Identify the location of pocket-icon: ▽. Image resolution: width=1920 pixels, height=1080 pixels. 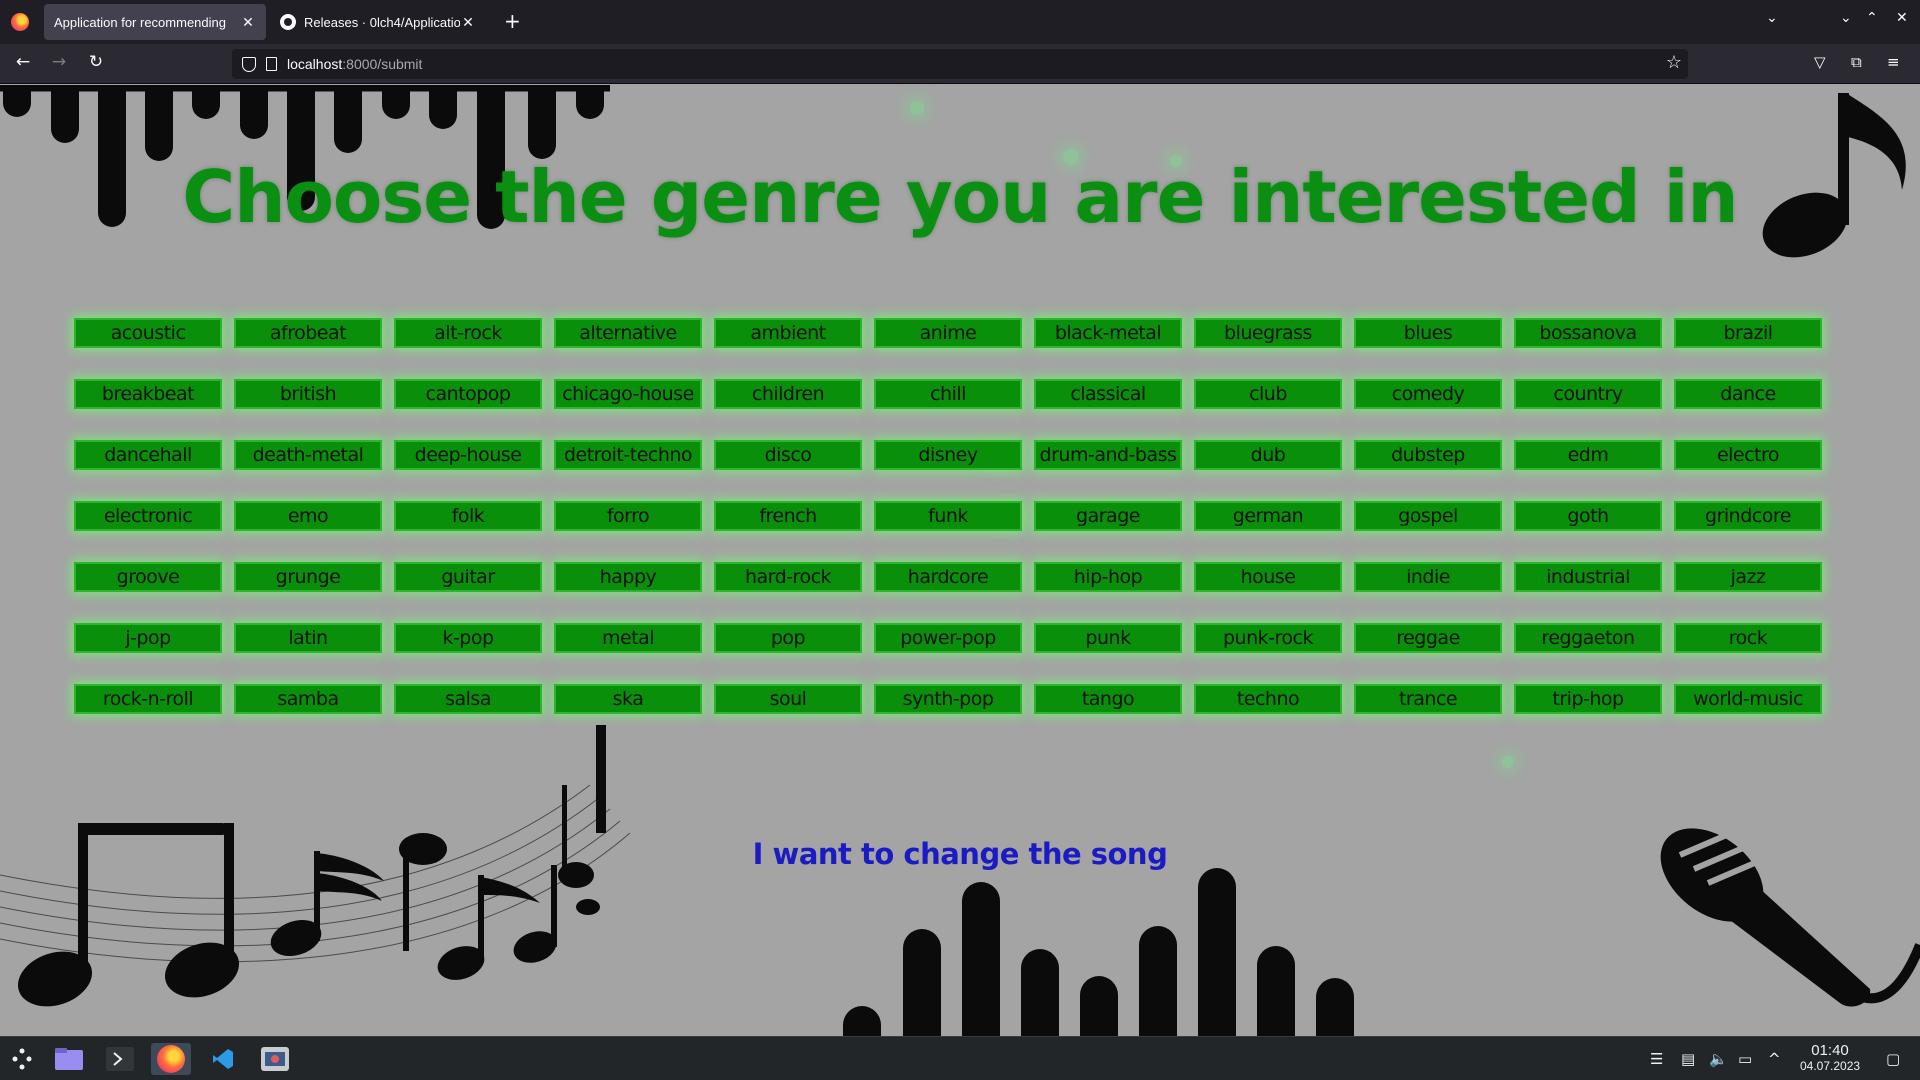
(1820, 62).